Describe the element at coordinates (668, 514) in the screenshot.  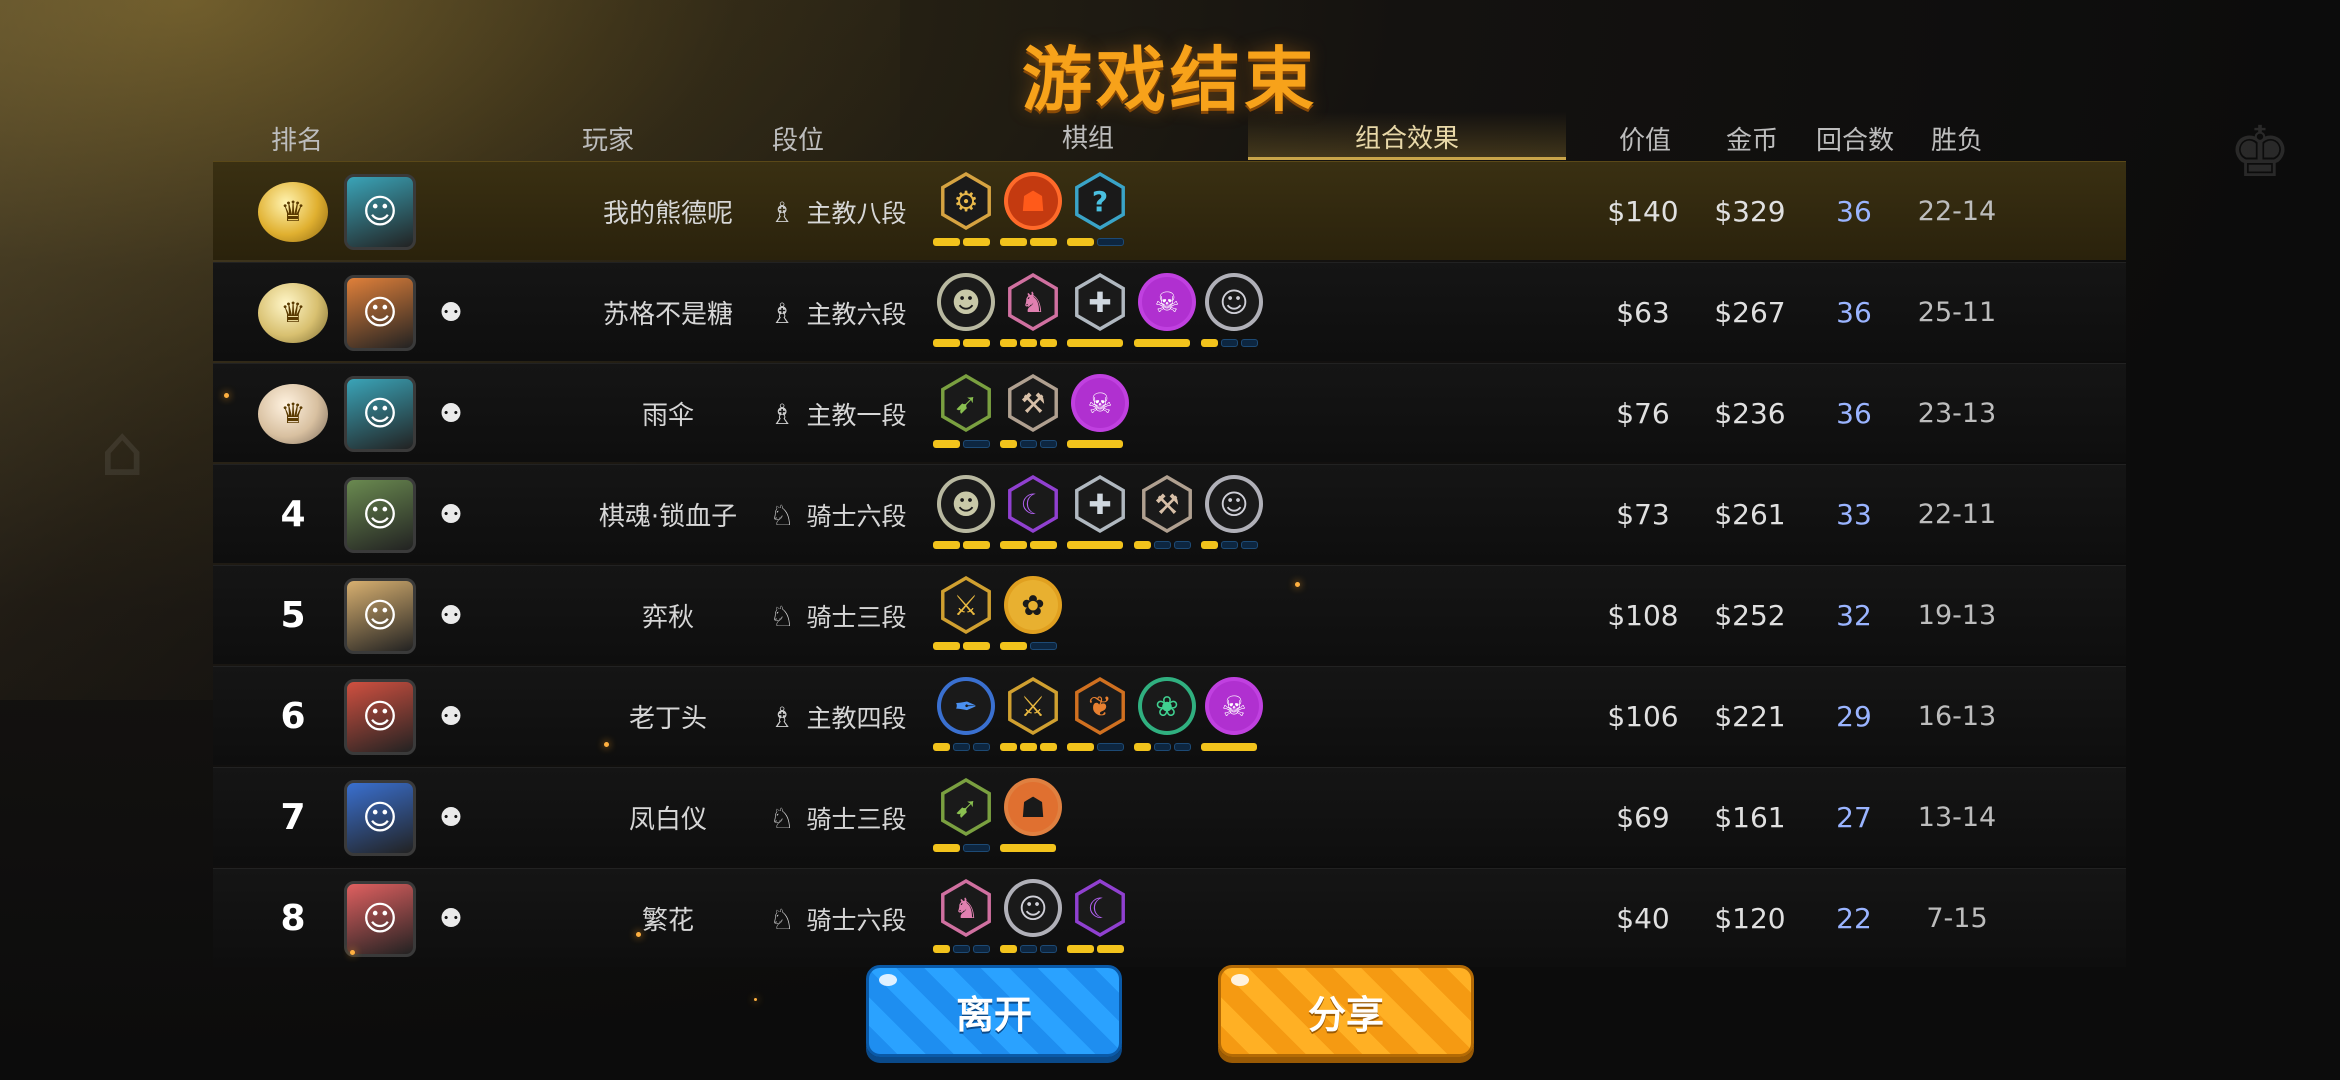
I see `player-name: 棋魂·锁血子` at that location.